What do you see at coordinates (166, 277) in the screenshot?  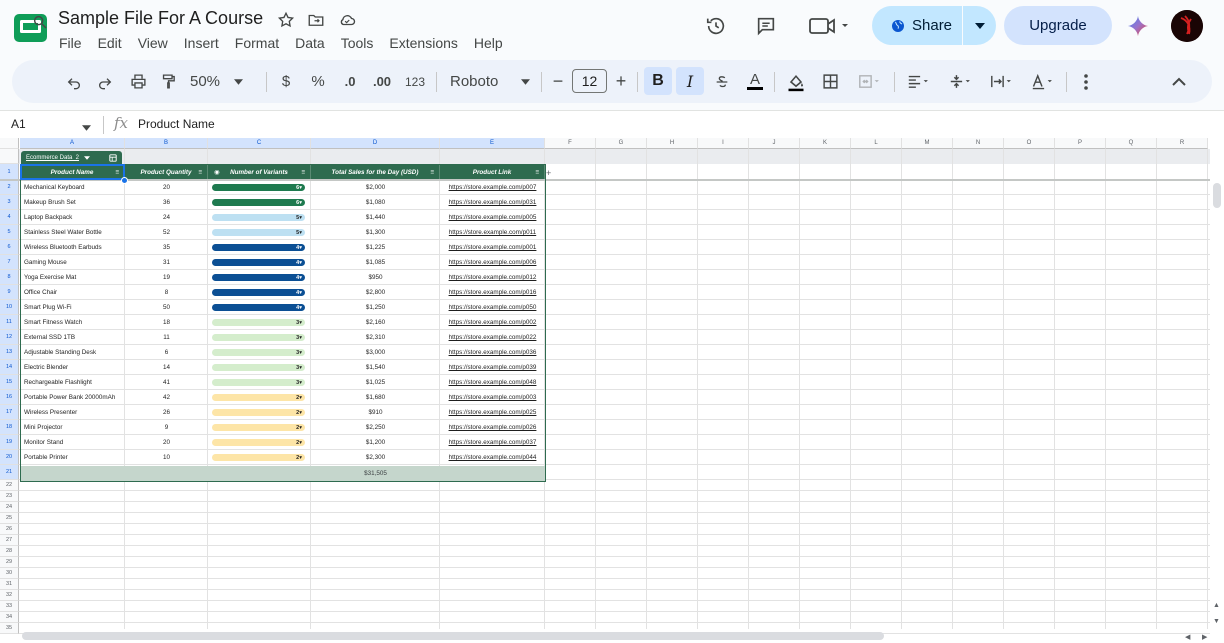 I see `product-quantity-cell: 19` at bounding box center [166, 277].